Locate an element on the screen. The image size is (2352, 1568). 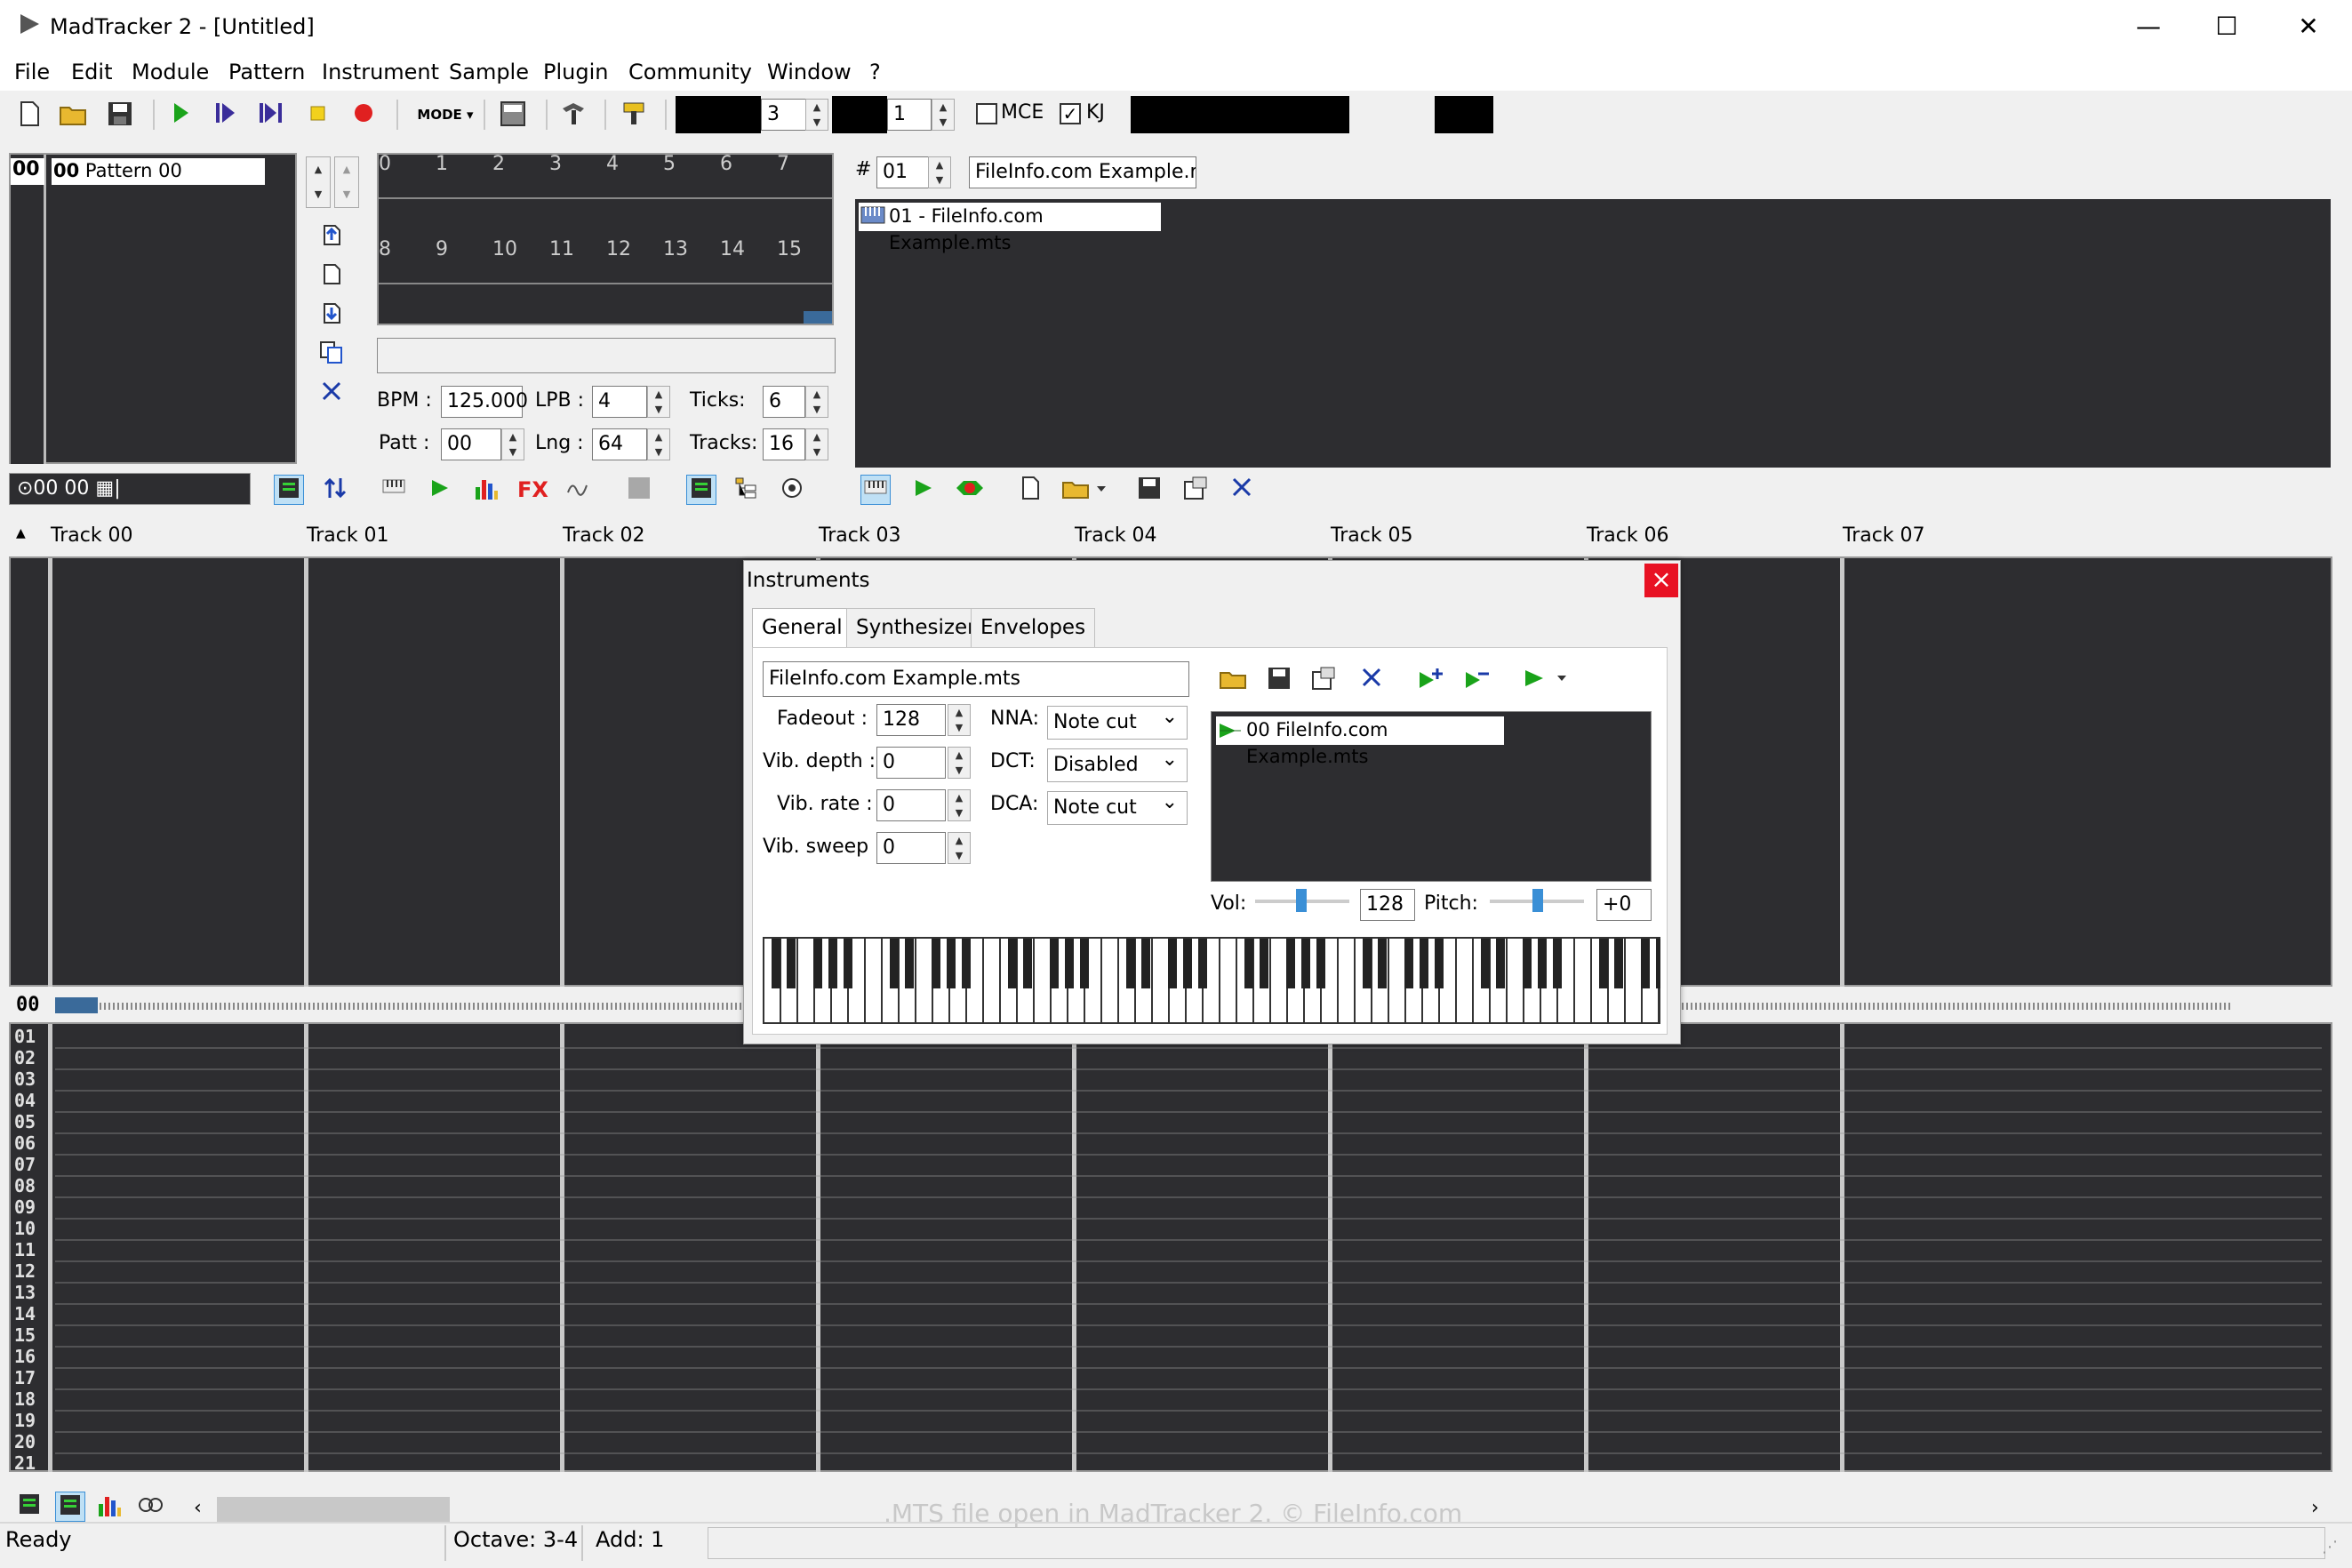
menu-edit: Edit is located at coordinates (91, 72).